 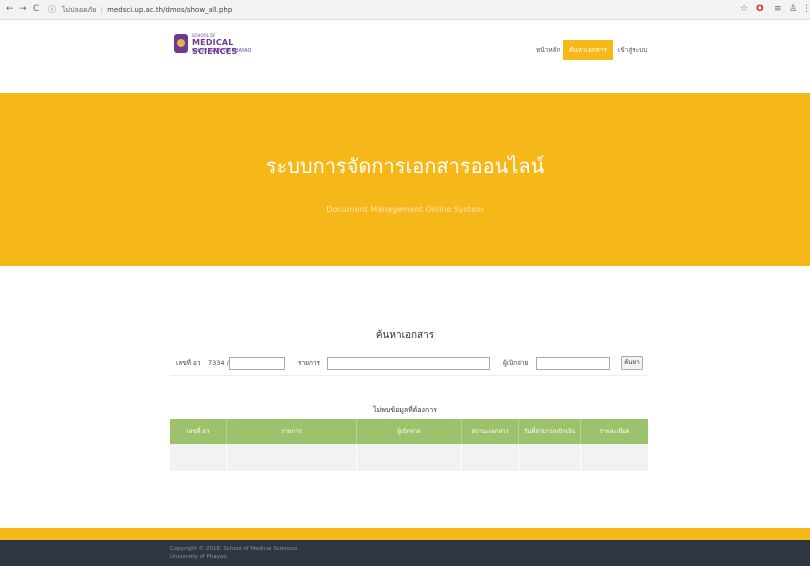 What do you see at coordinates (292, 431) in the screenshot?
I see `column-header-item: รายการ` at bounding box center [292, 431].